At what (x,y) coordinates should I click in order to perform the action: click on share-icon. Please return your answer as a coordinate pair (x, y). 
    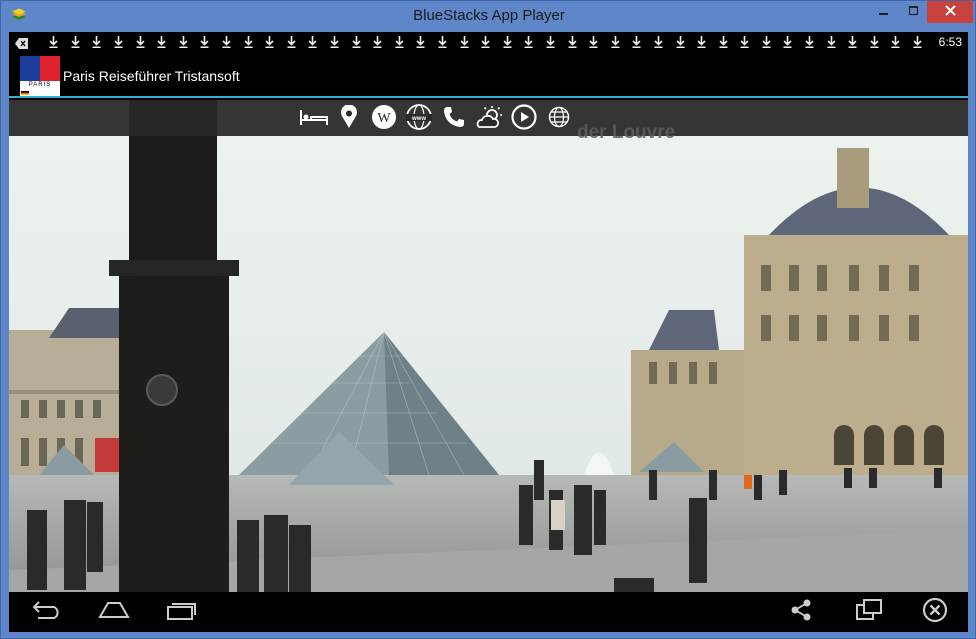
    Looking at the image, I should click on (801, 612).